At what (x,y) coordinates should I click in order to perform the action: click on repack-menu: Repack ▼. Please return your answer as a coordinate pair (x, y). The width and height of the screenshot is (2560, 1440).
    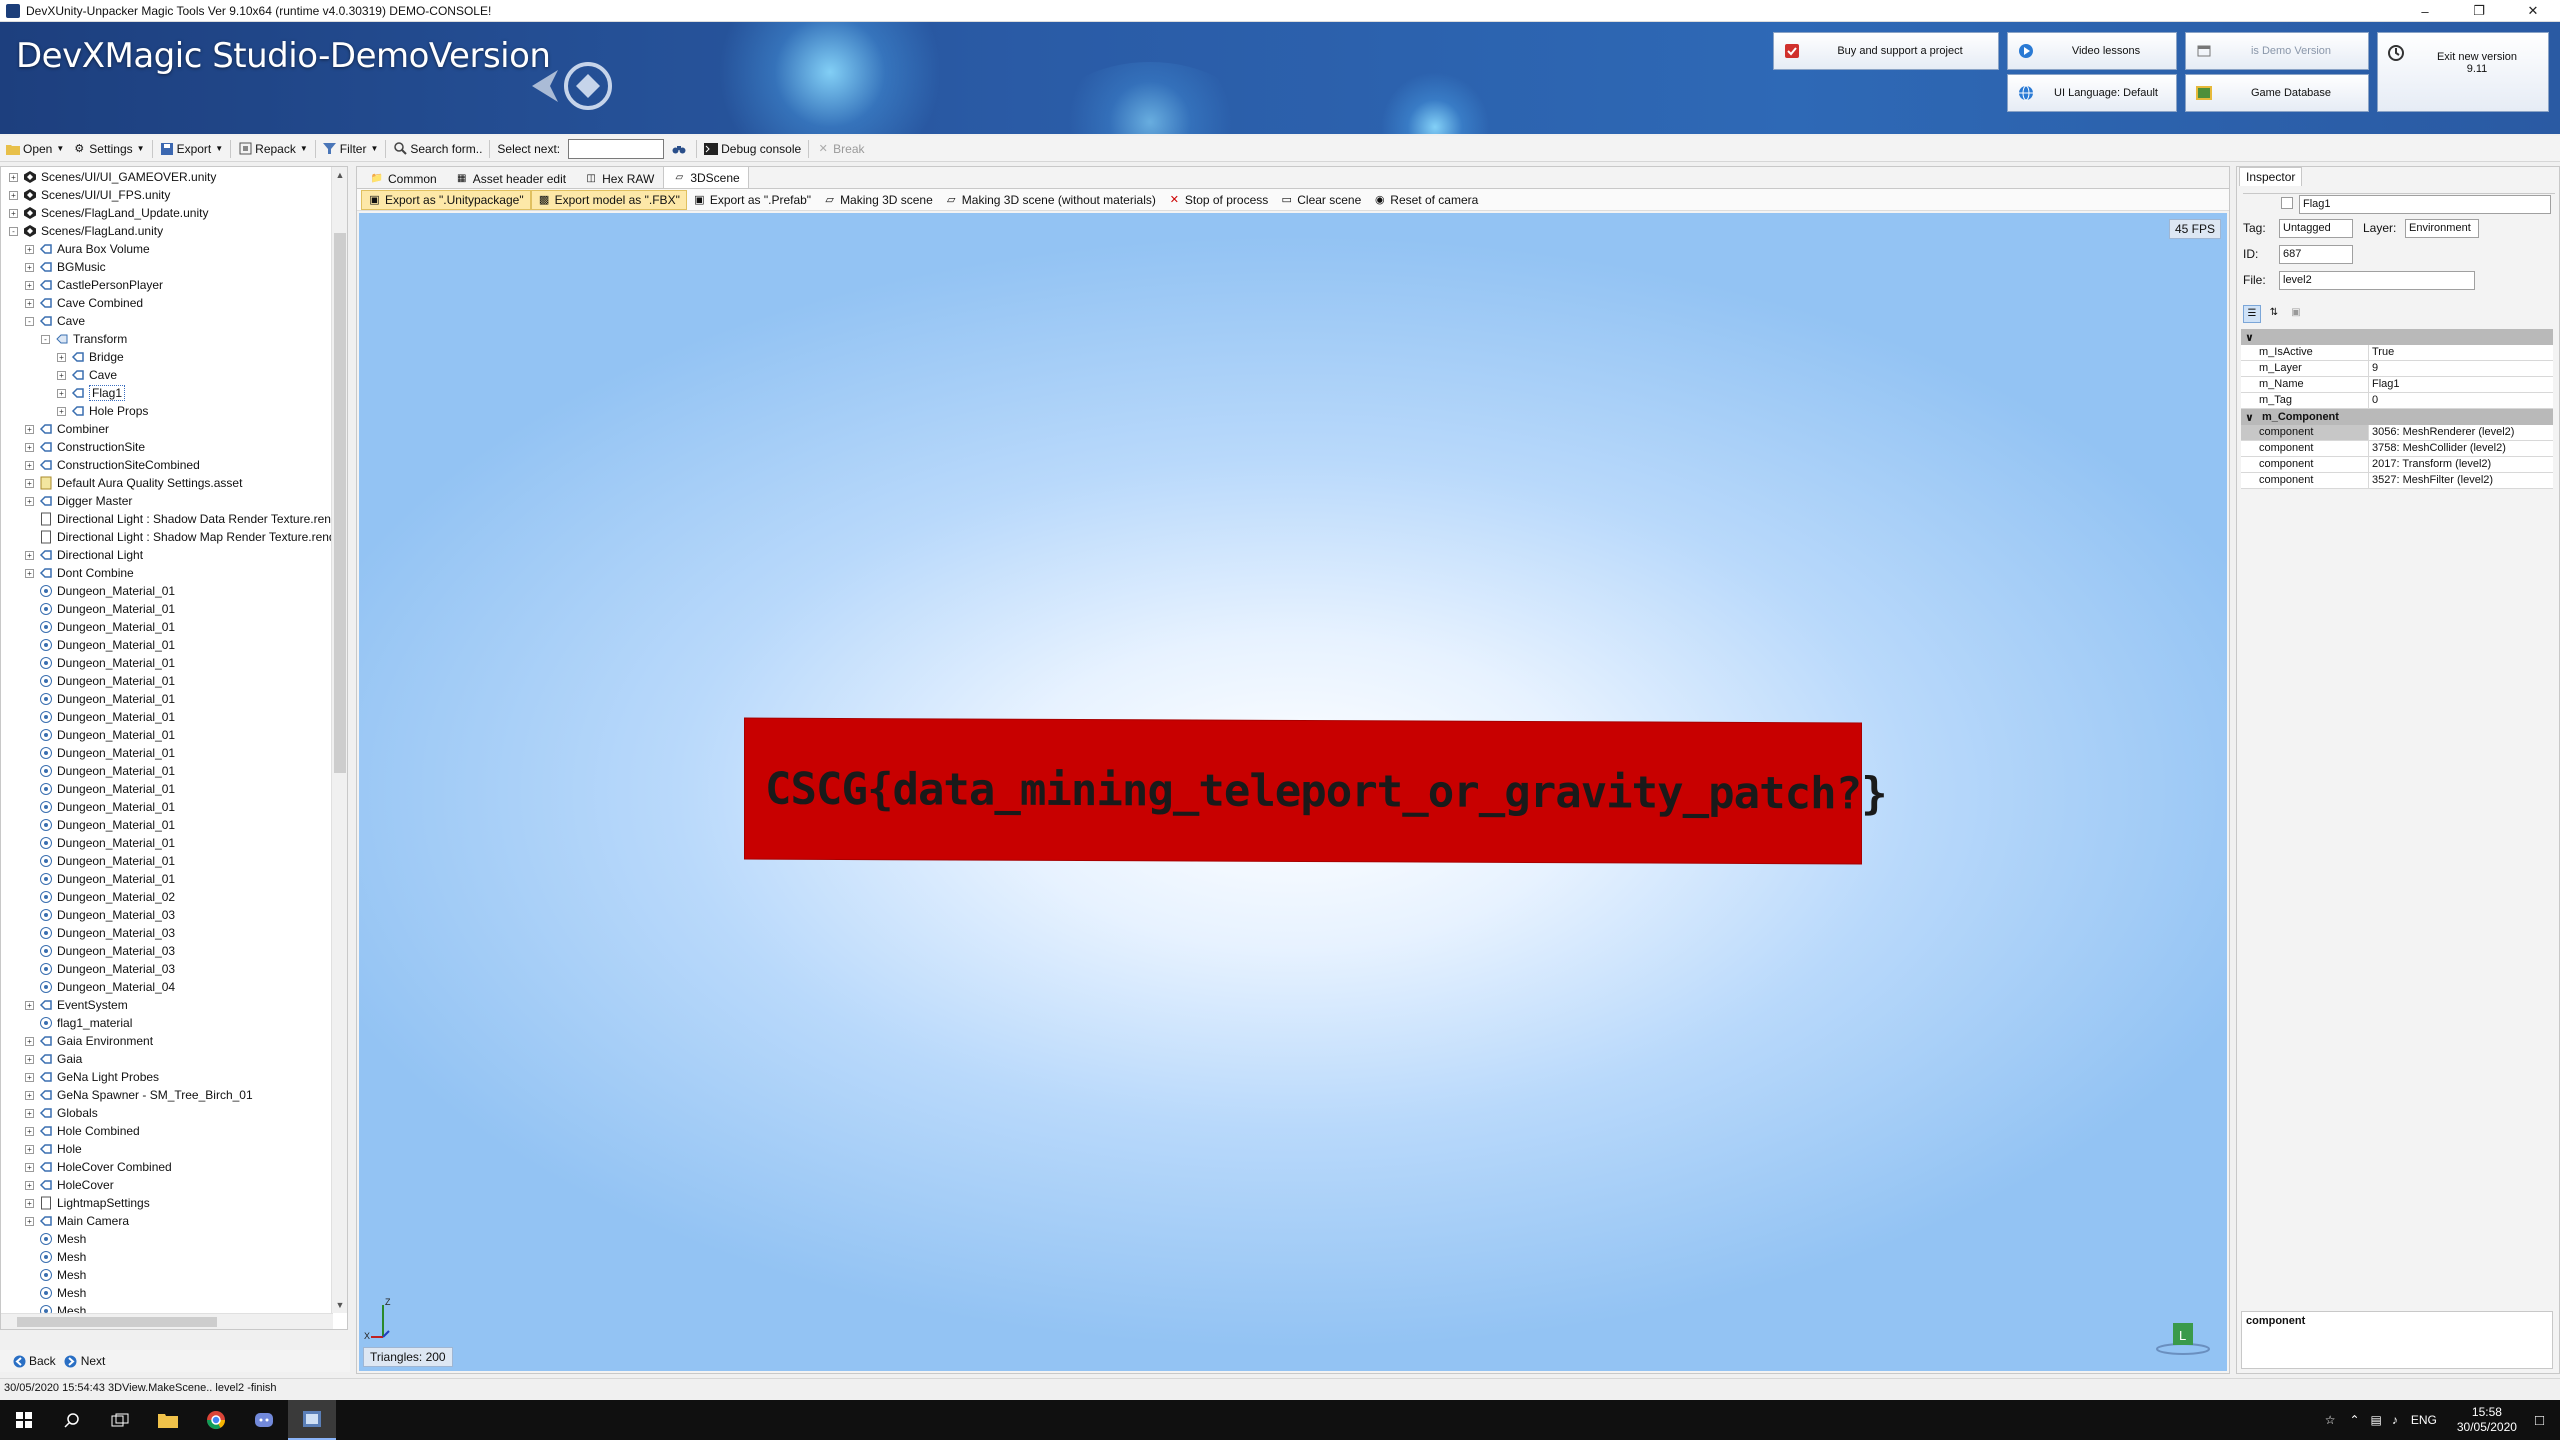
    Looking at the image, I should click on (273, 149).